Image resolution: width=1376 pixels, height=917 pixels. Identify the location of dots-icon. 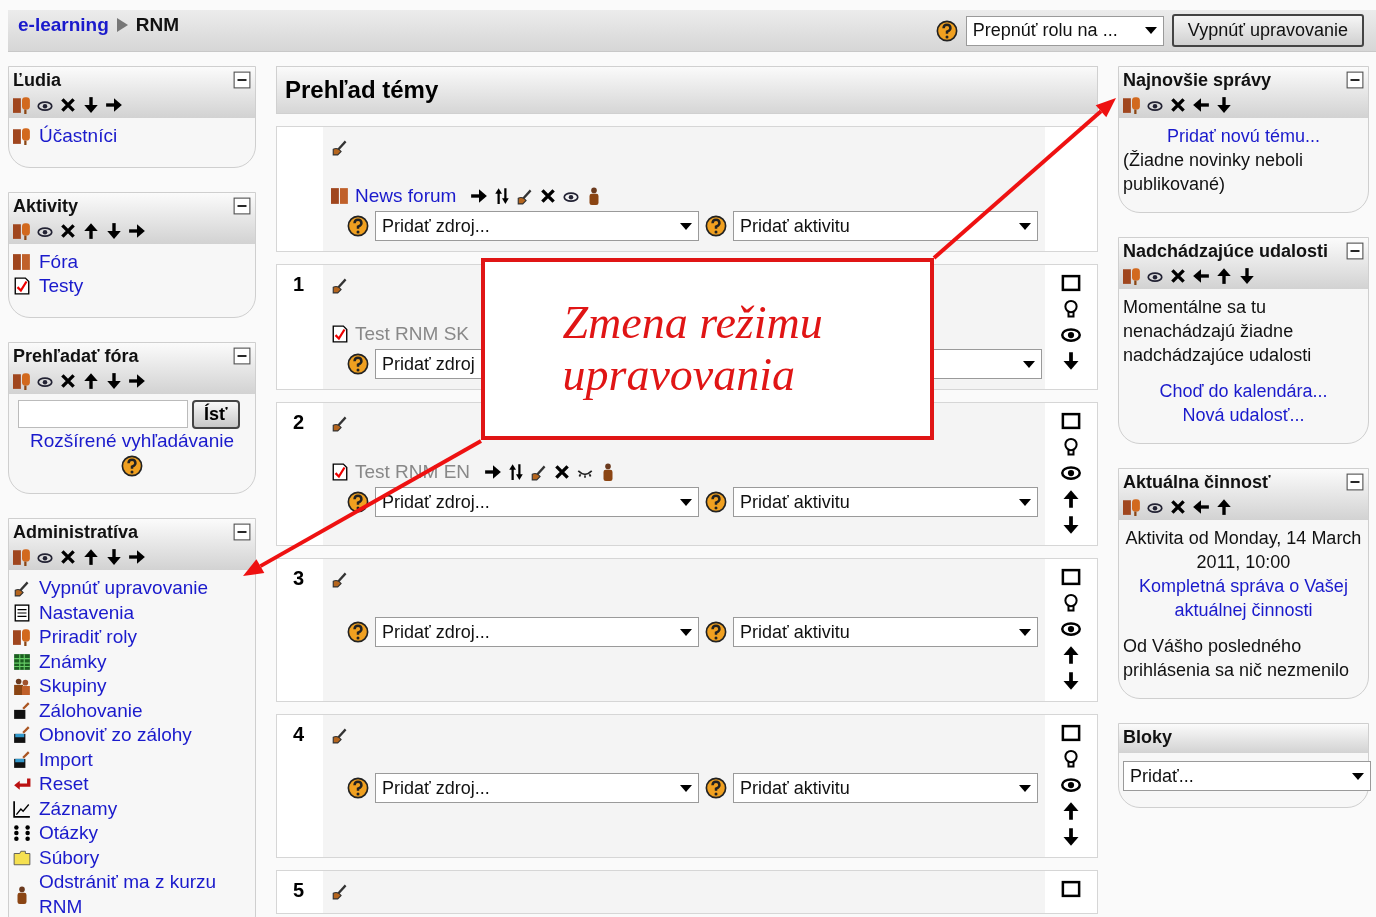
(22, 833).